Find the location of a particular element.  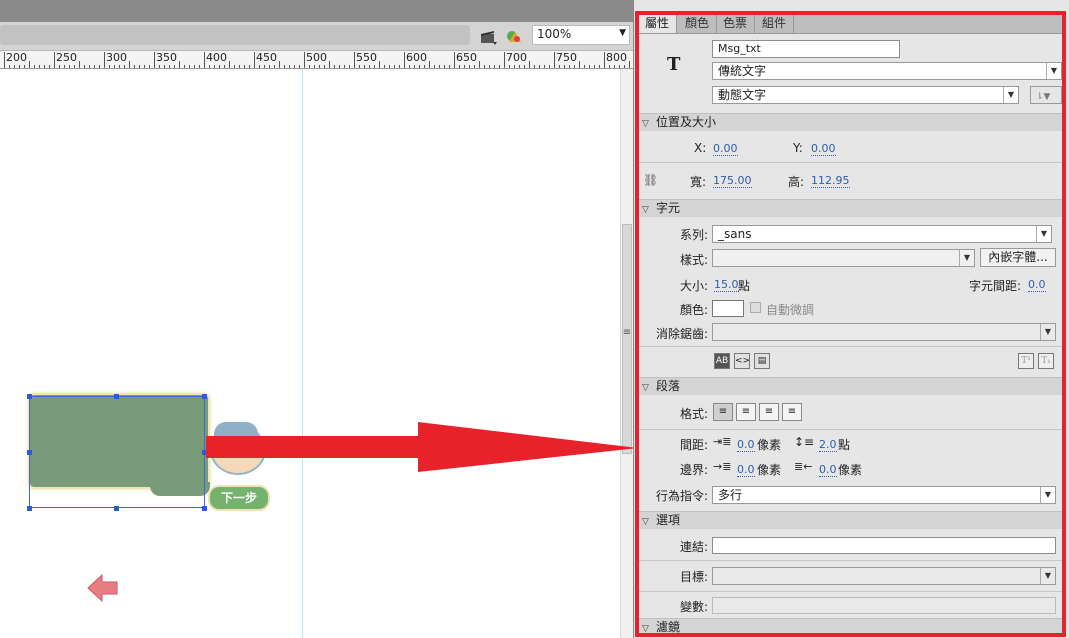

subscript-icon: T₁ is located at coordinates (1046, 361).